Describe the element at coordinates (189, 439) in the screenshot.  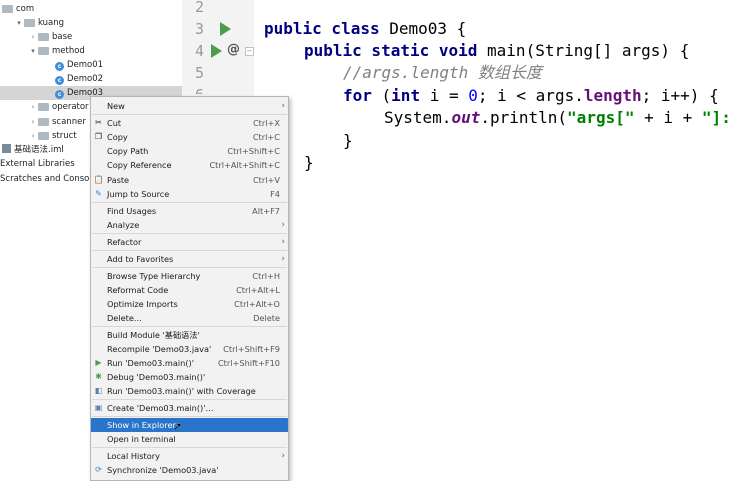
I see `menu-item-open-in-terminal: Open in terminal` at that location.